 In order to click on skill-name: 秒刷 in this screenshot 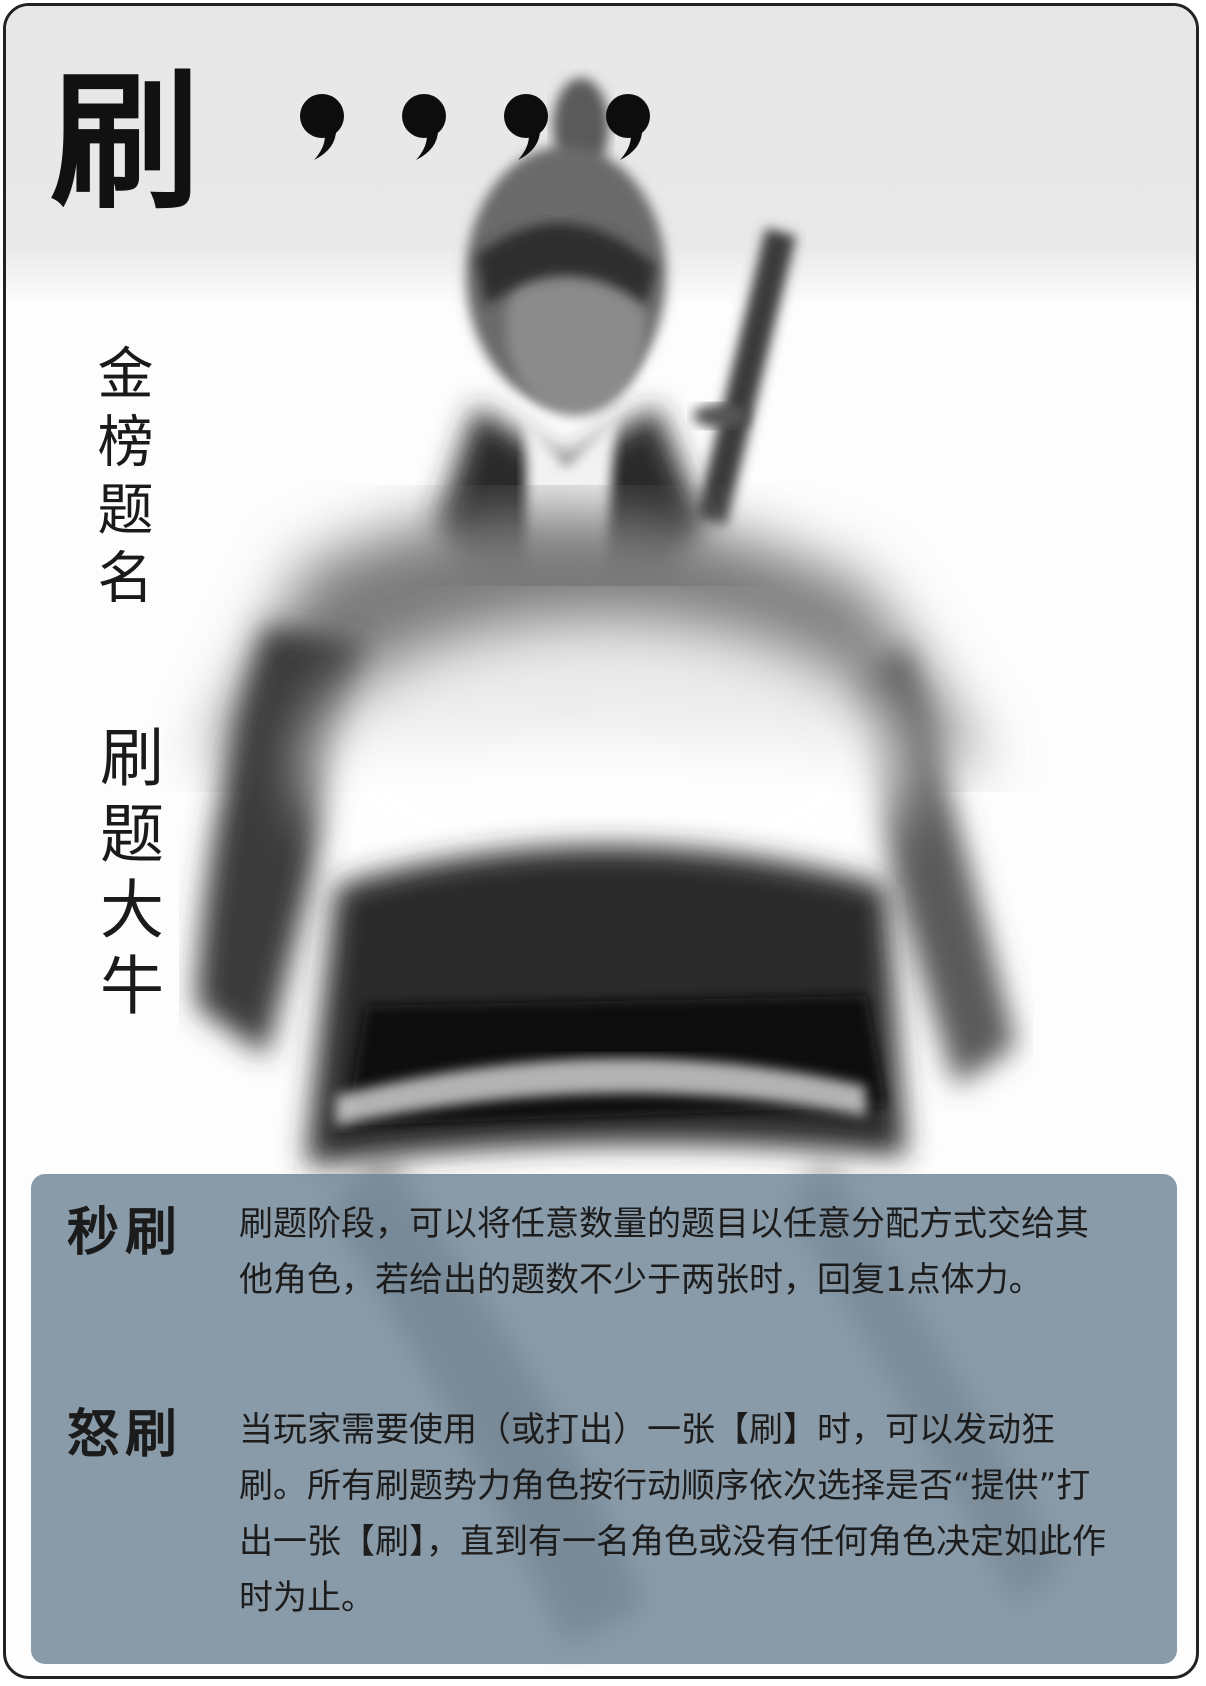, I will do `click(125, 1233)`.